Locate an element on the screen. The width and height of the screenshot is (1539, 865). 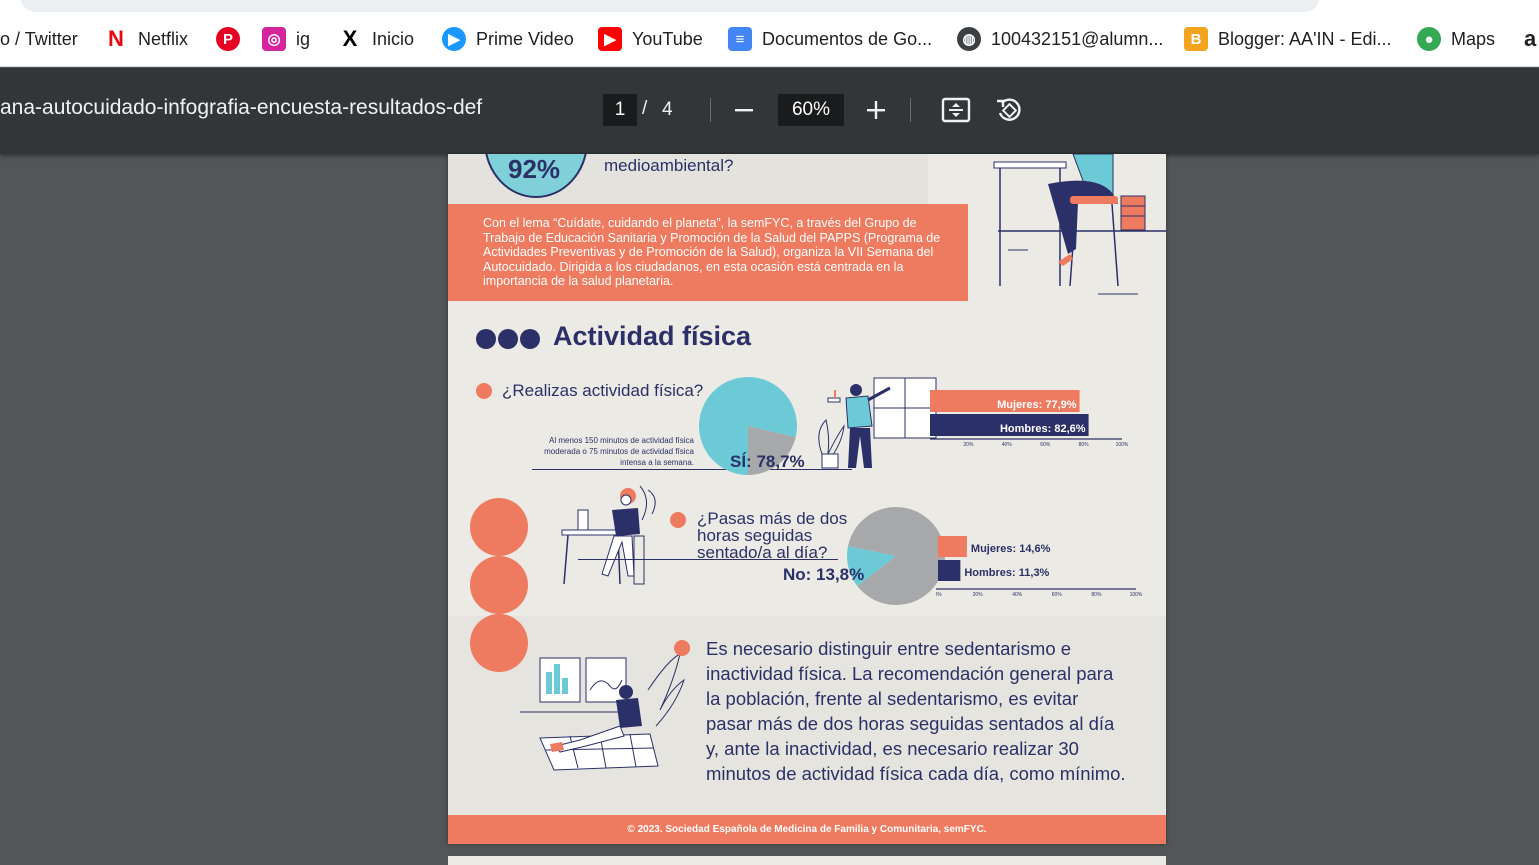
bar-label: Hombres: 11,3% is located at coordinates (1006, 573).